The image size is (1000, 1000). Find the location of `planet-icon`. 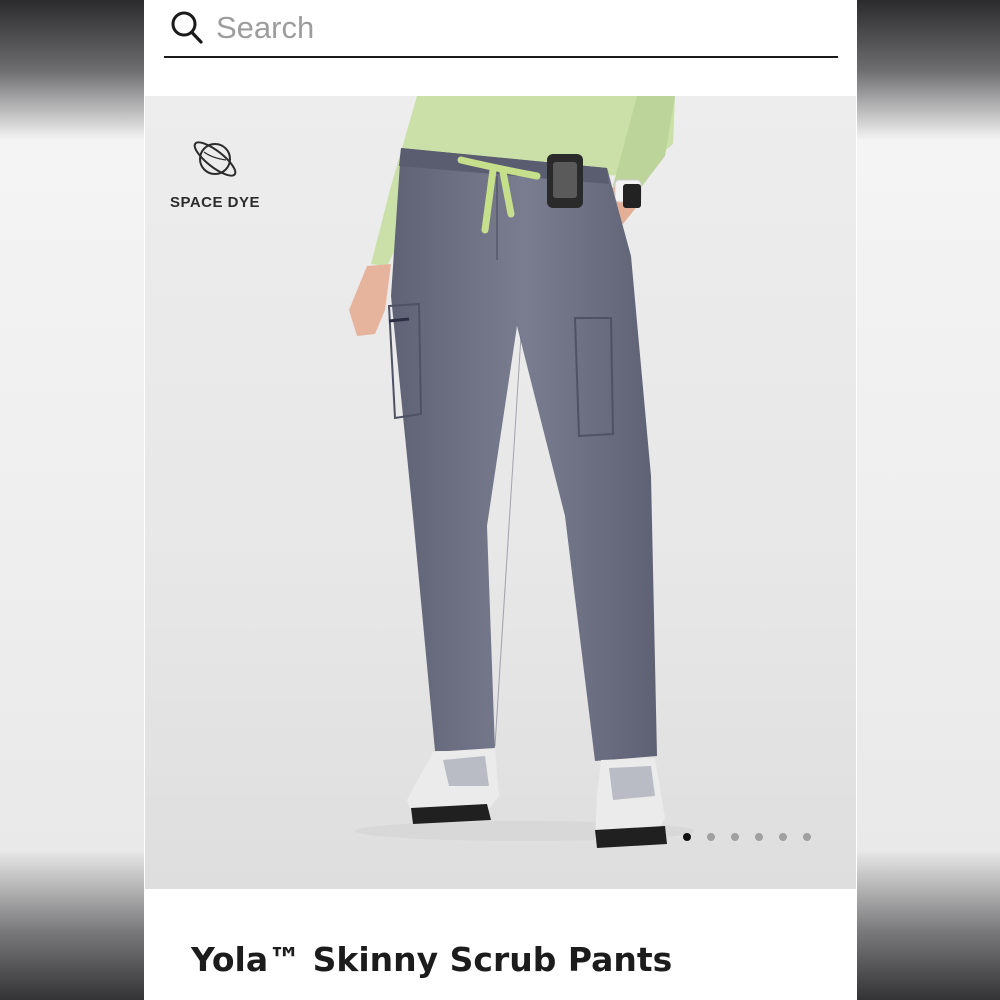

planet-icon is located at coordinates (215, 159).